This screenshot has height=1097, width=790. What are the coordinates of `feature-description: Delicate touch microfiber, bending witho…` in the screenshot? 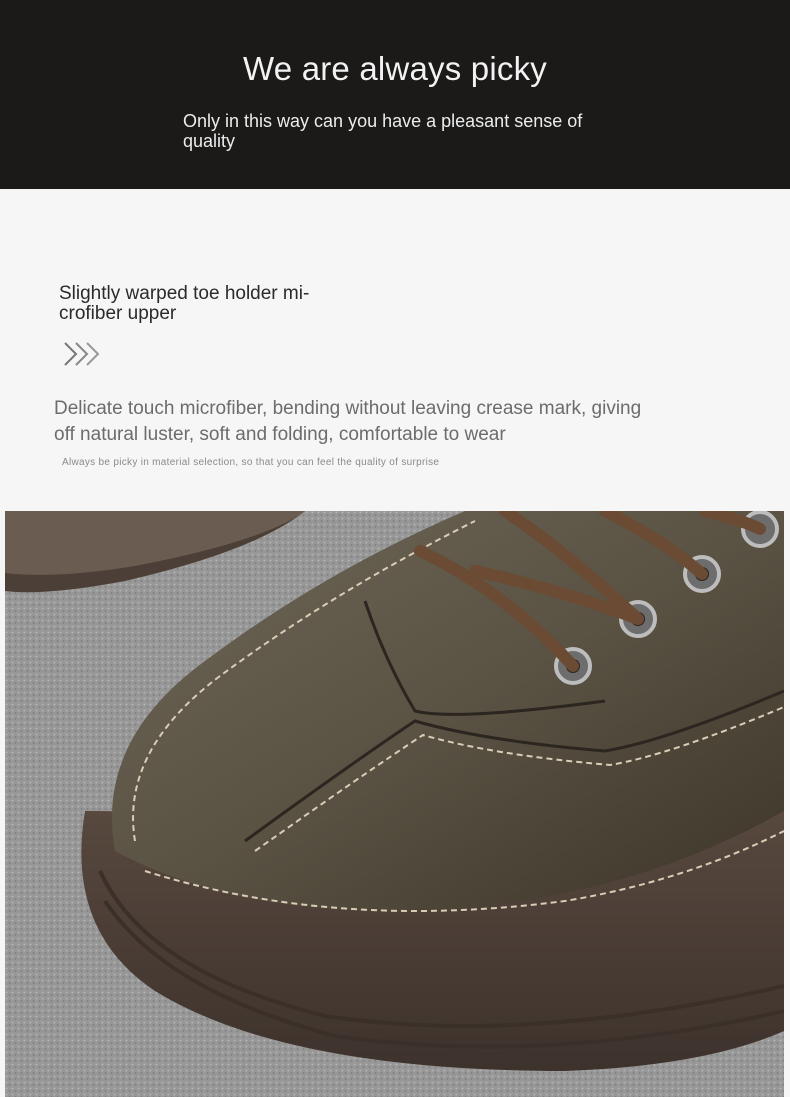 It's located at (348, 421).